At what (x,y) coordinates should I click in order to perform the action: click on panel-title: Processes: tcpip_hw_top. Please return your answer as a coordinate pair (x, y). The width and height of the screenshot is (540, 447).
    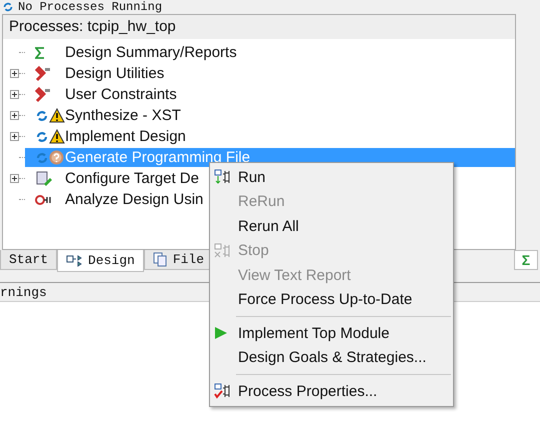
    Looking at the image, I should click on (259, 27).